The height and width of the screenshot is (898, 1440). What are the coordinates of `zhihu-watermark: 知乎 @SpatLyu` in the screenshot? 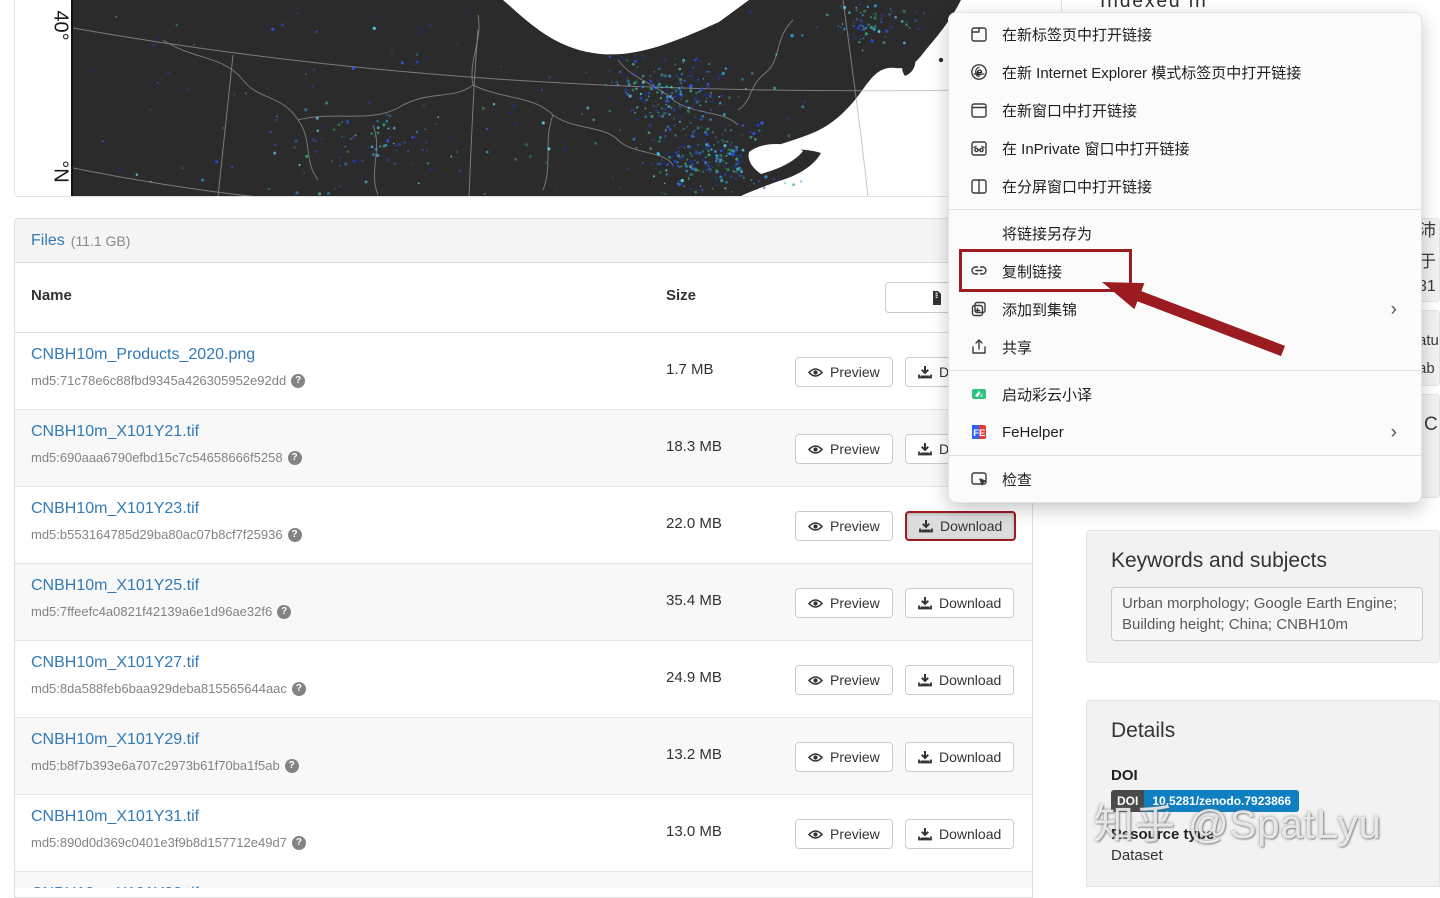 It's located at (1238, 825).